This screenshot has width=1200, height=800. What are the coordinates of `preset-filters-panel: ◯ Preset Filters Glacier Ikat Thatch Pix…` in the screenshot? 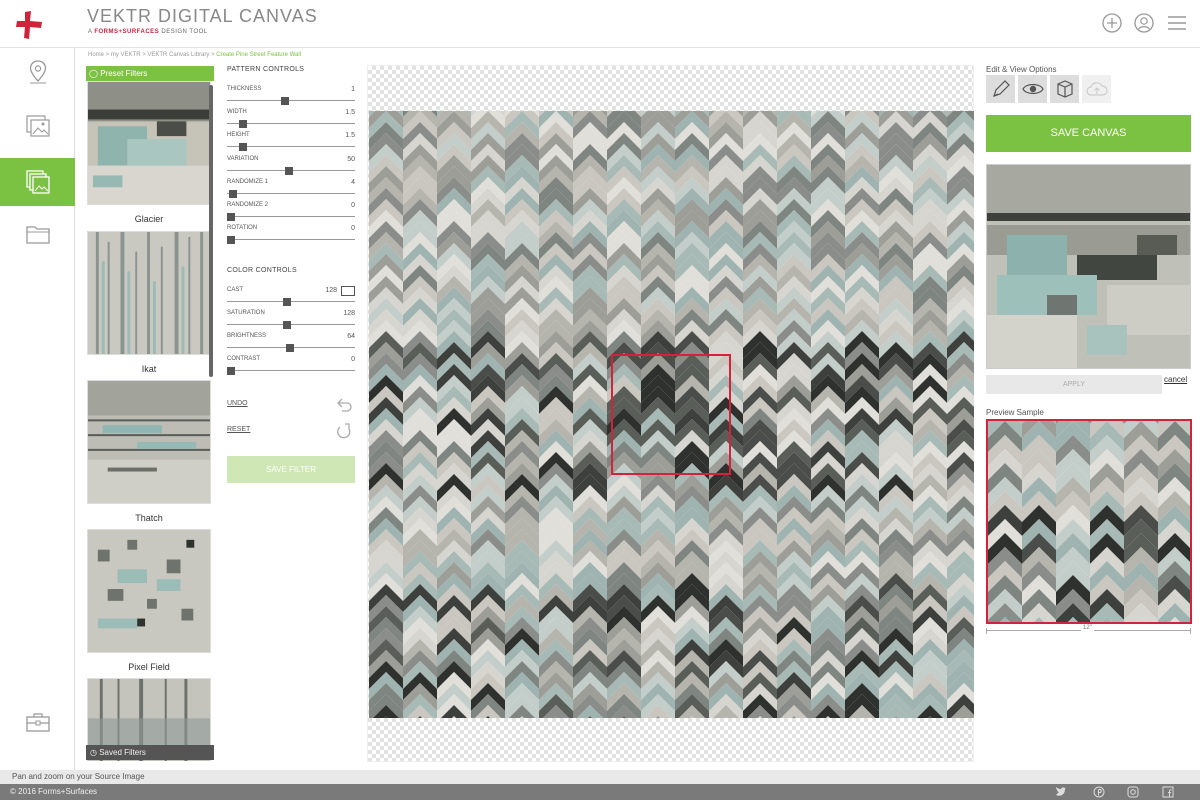 It's located at (150, 414).